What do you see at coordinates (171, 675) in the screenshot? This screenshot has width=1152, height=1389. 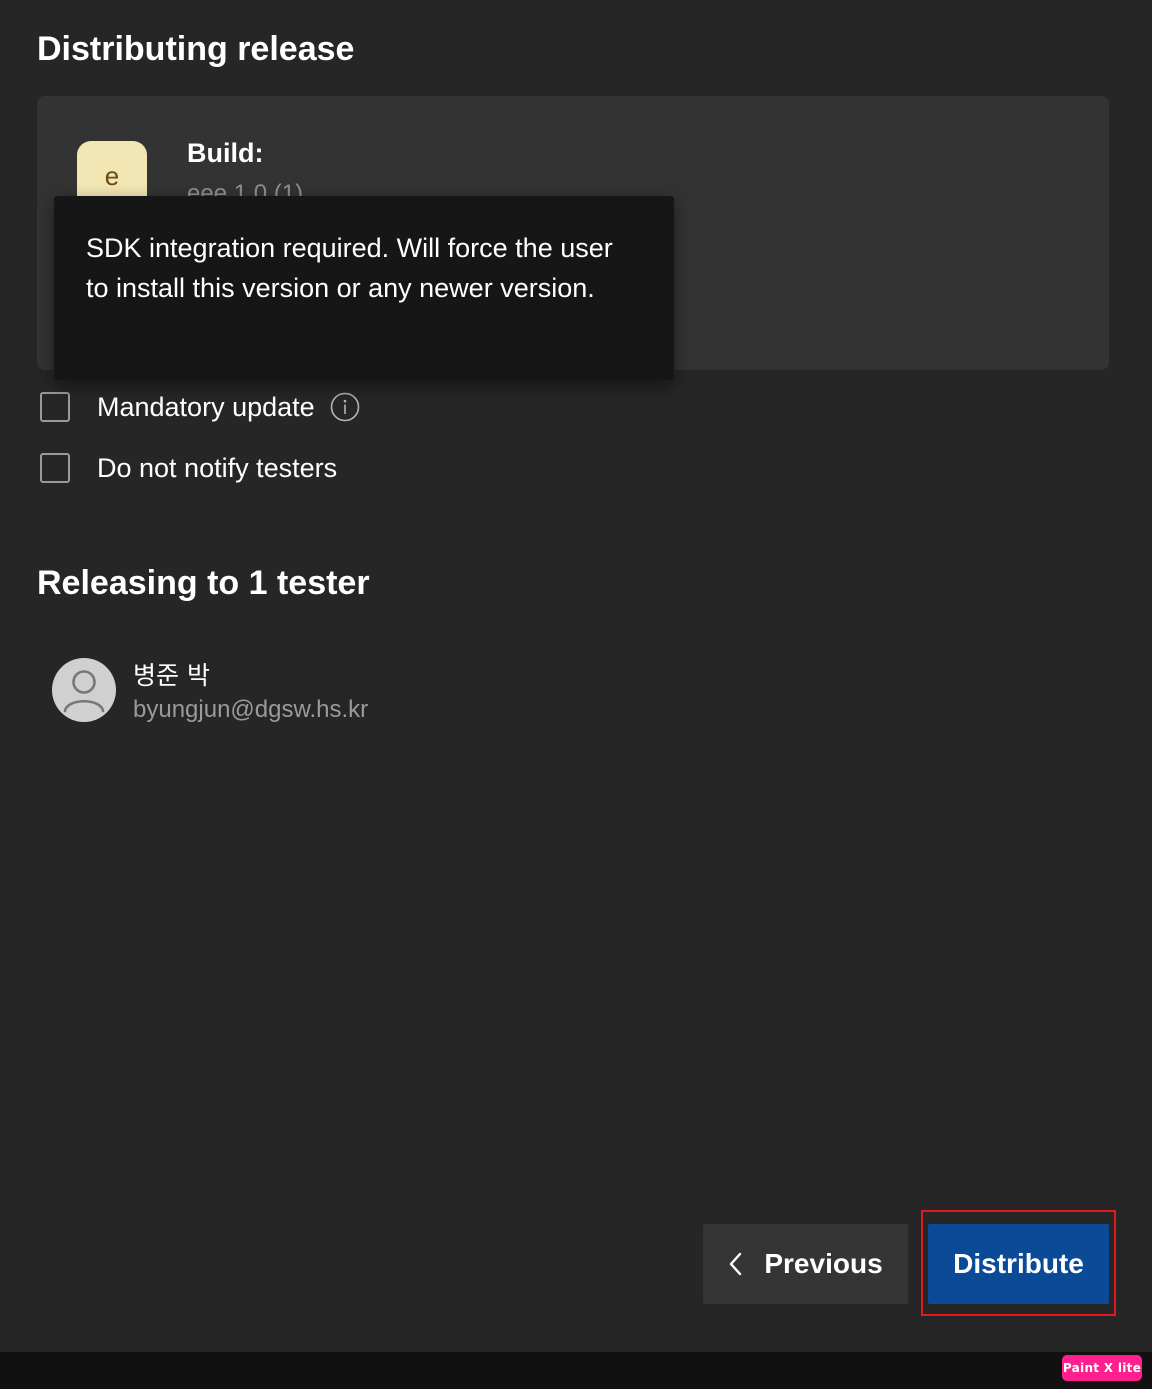 I see `tester-name: 병준 박` at bounding box center [171, 675].